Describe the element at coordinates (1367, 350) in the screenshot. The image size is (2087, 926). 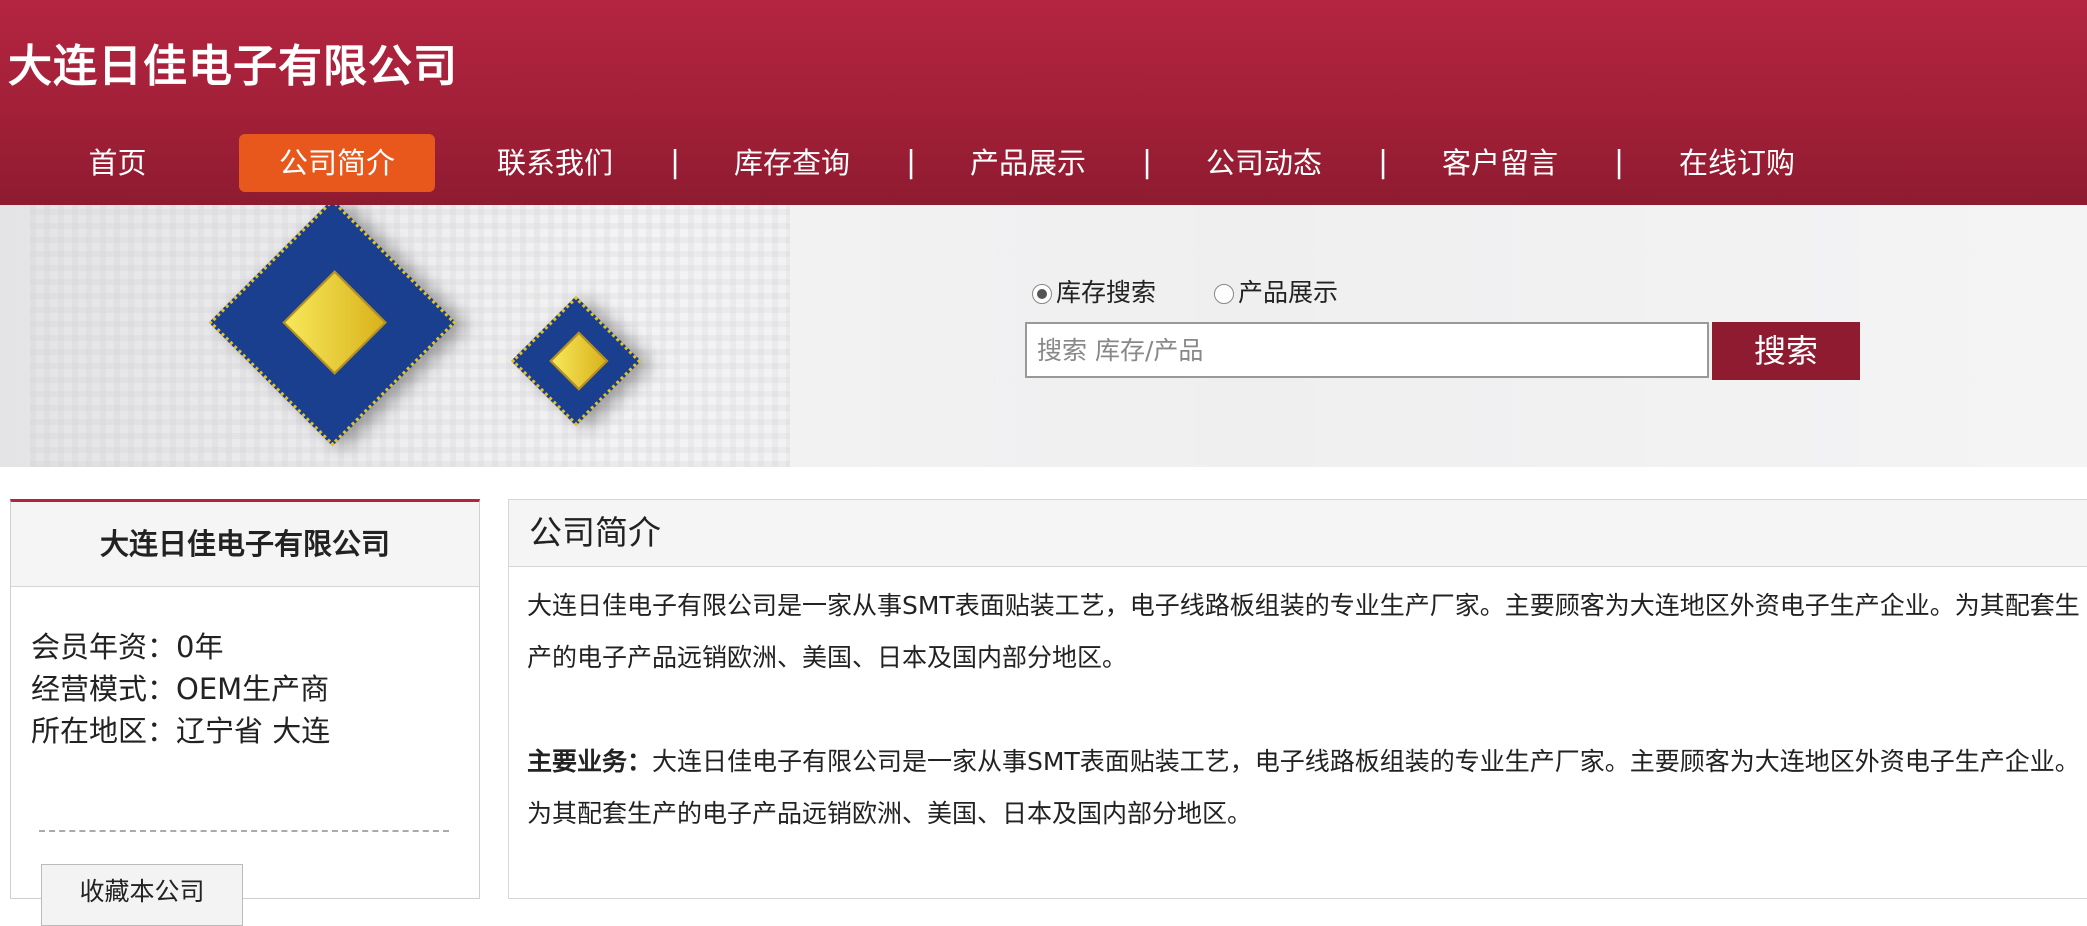
I see `search-input` at that location.